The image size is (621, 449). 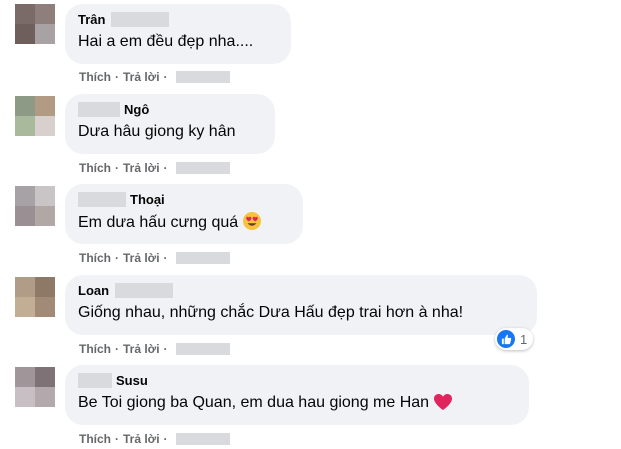 I want to click on reaction-count-label: 1, so click(x=524, y=339).